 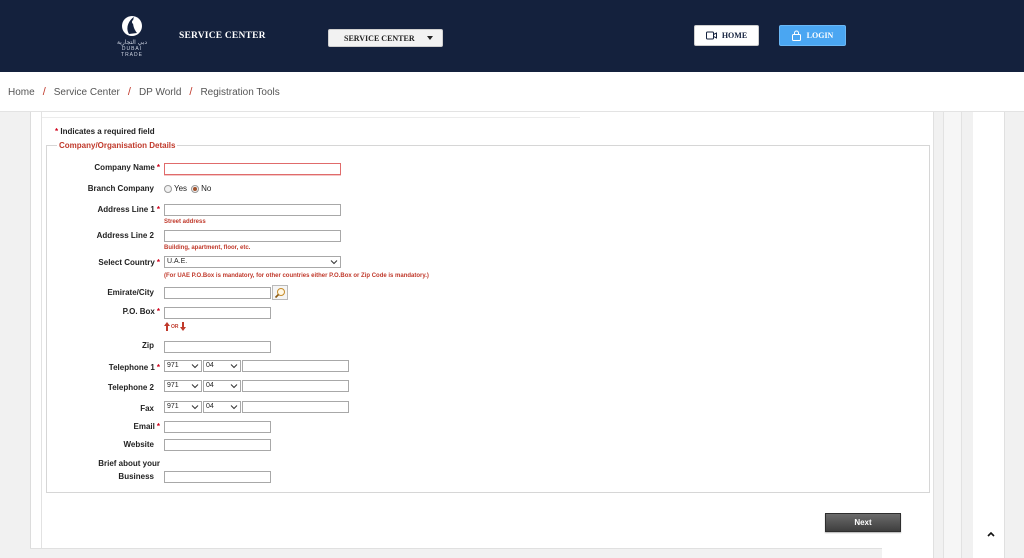 What do you see at coordinates (167, 326) in the screenshot?
I see `arrow-up-icon` at bounding box center [167, 326].